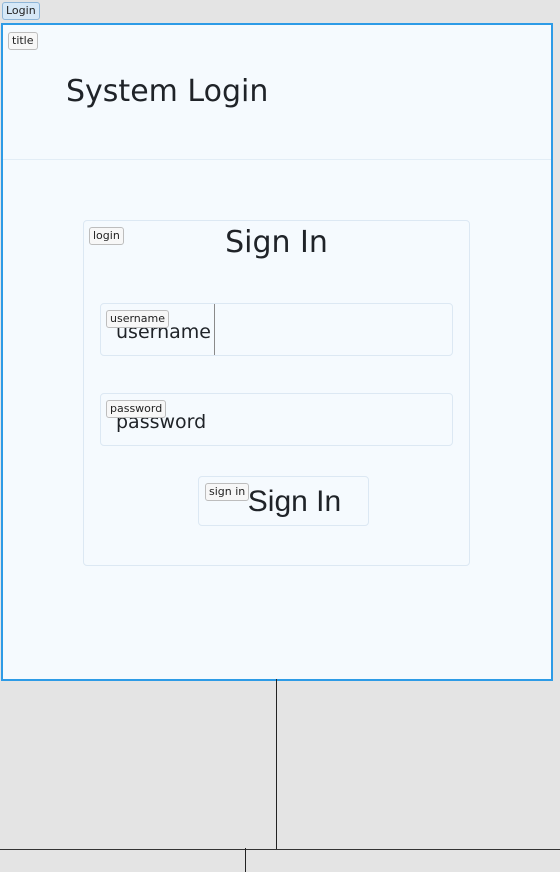 The image size is (560, 872). What do you see at coordinates (167, 91) in the screenshot?
I see `page-title: System Login` at bounding box center [167, 91].